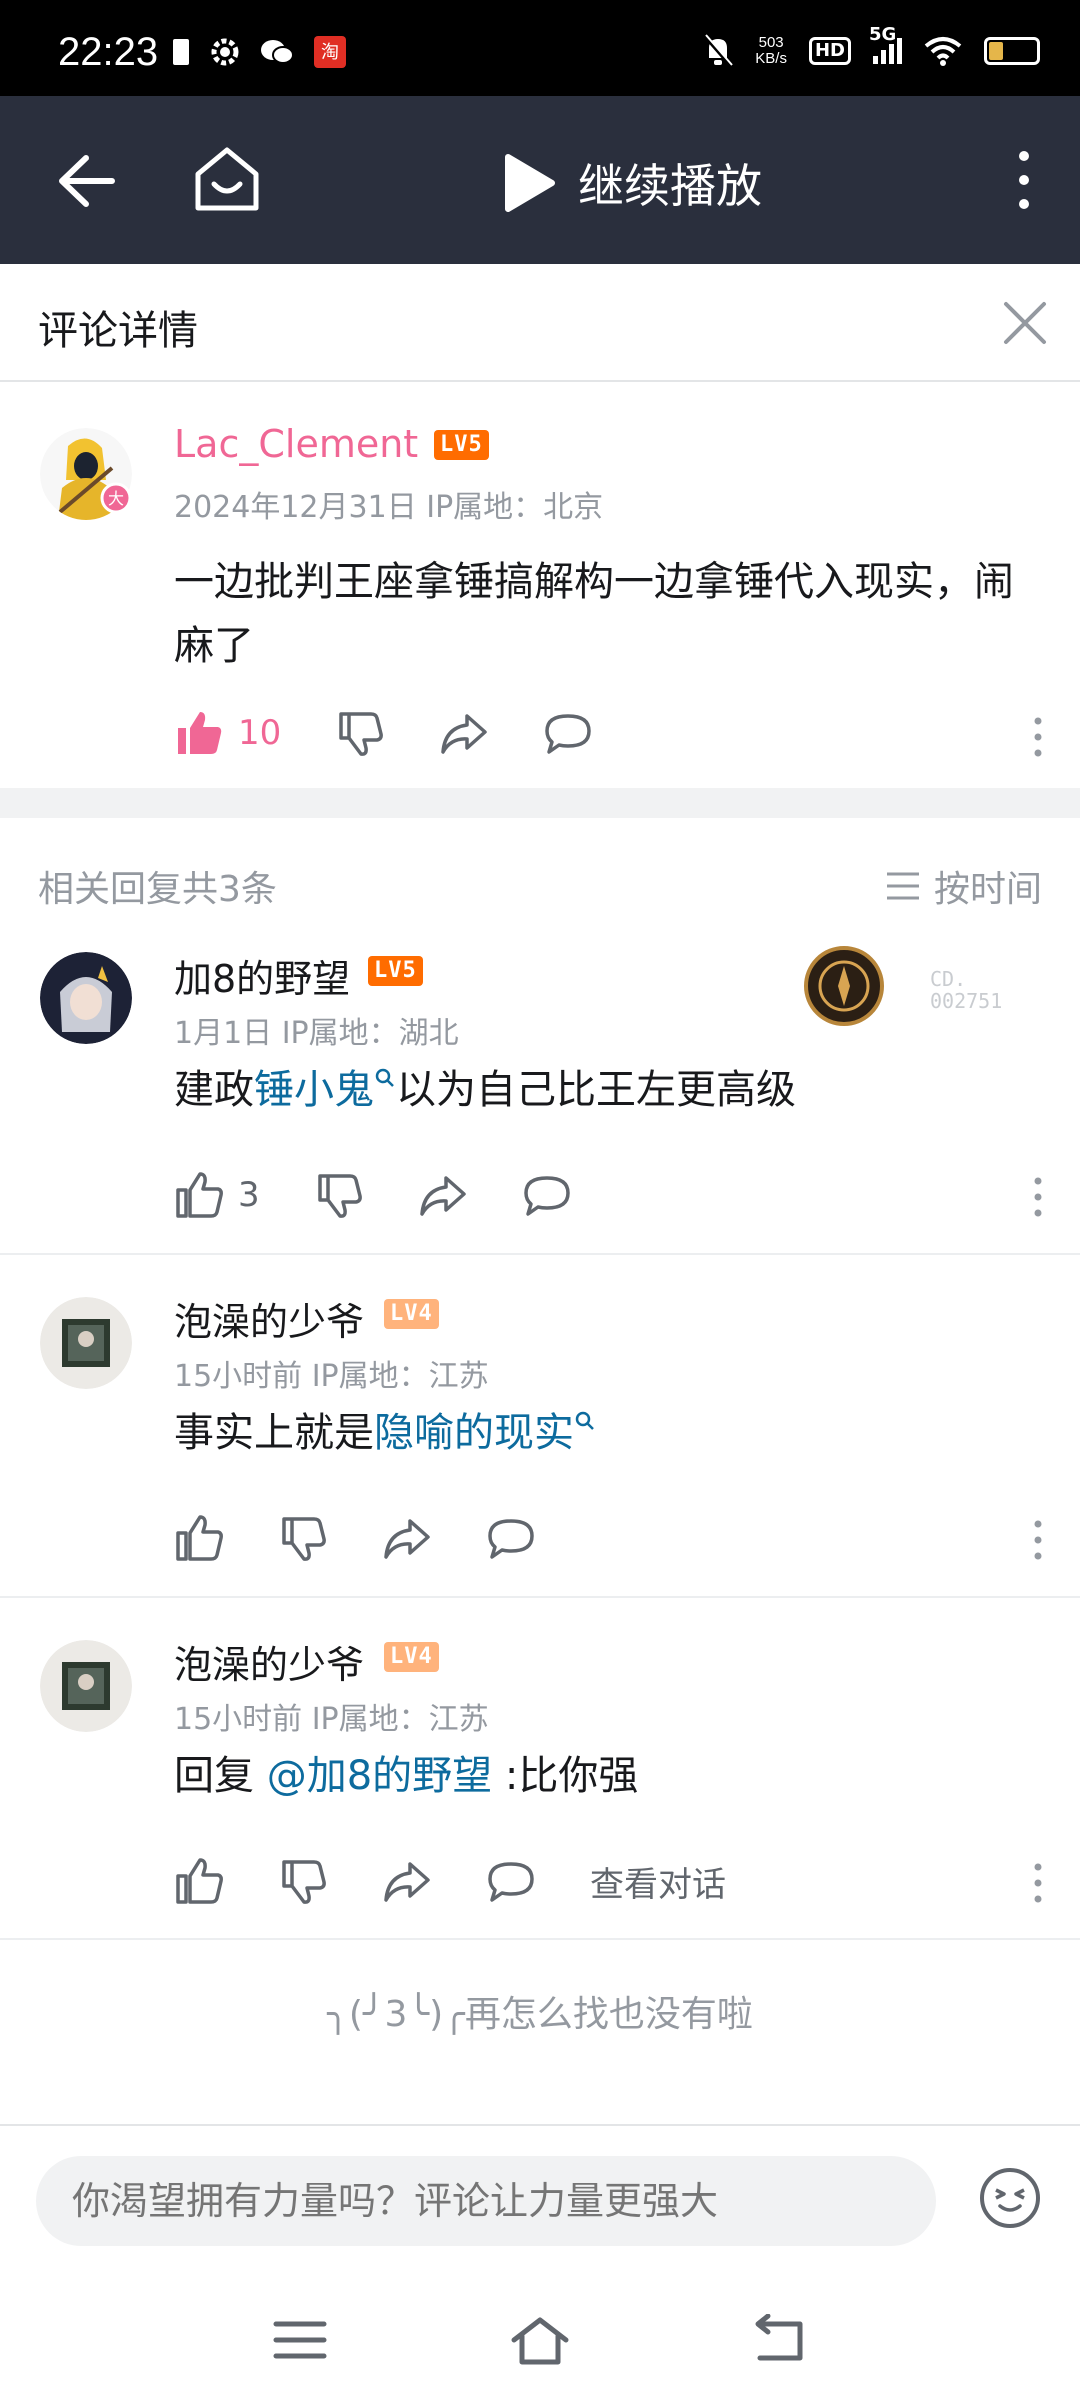  Describe the element at coordinates (395, 971) in the screenshot. I see `level-badge: LV5` at that location.